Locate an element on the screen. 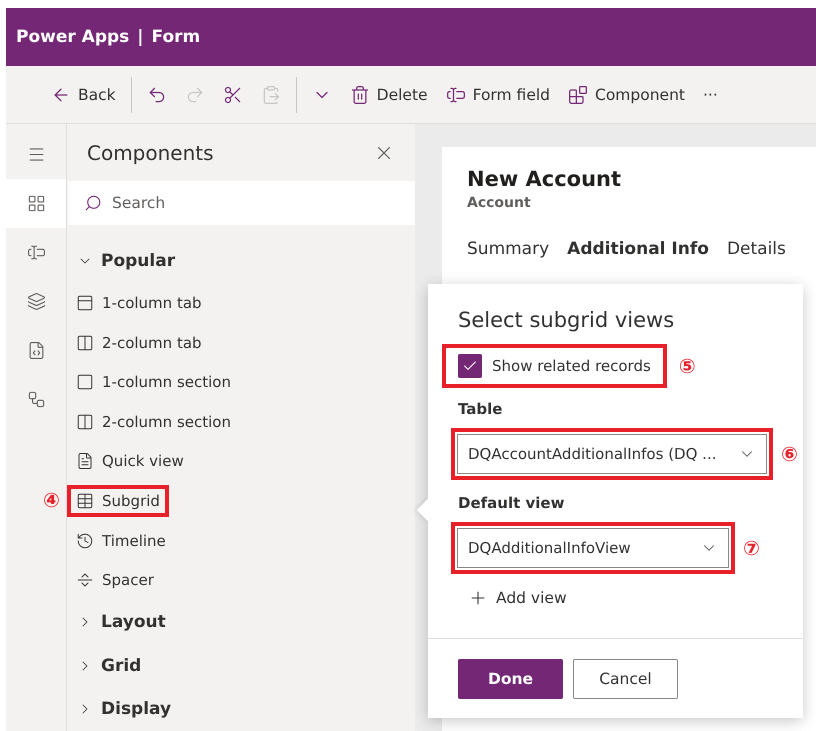 The height and width of the screenshot is (731, 816). scissors-icon is located at coordinates (232, 94).